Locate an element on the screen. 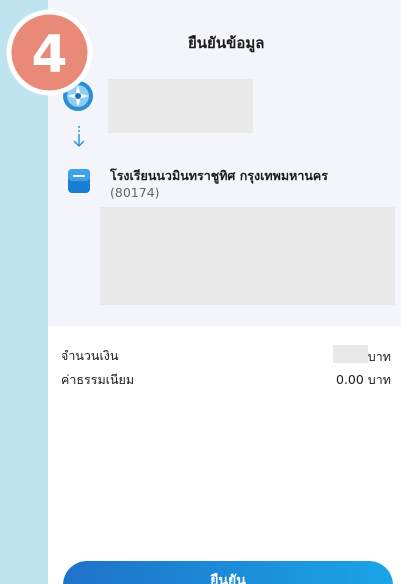 The image size is (401, 584). school-document-icon is located at coordinates (79, 181).